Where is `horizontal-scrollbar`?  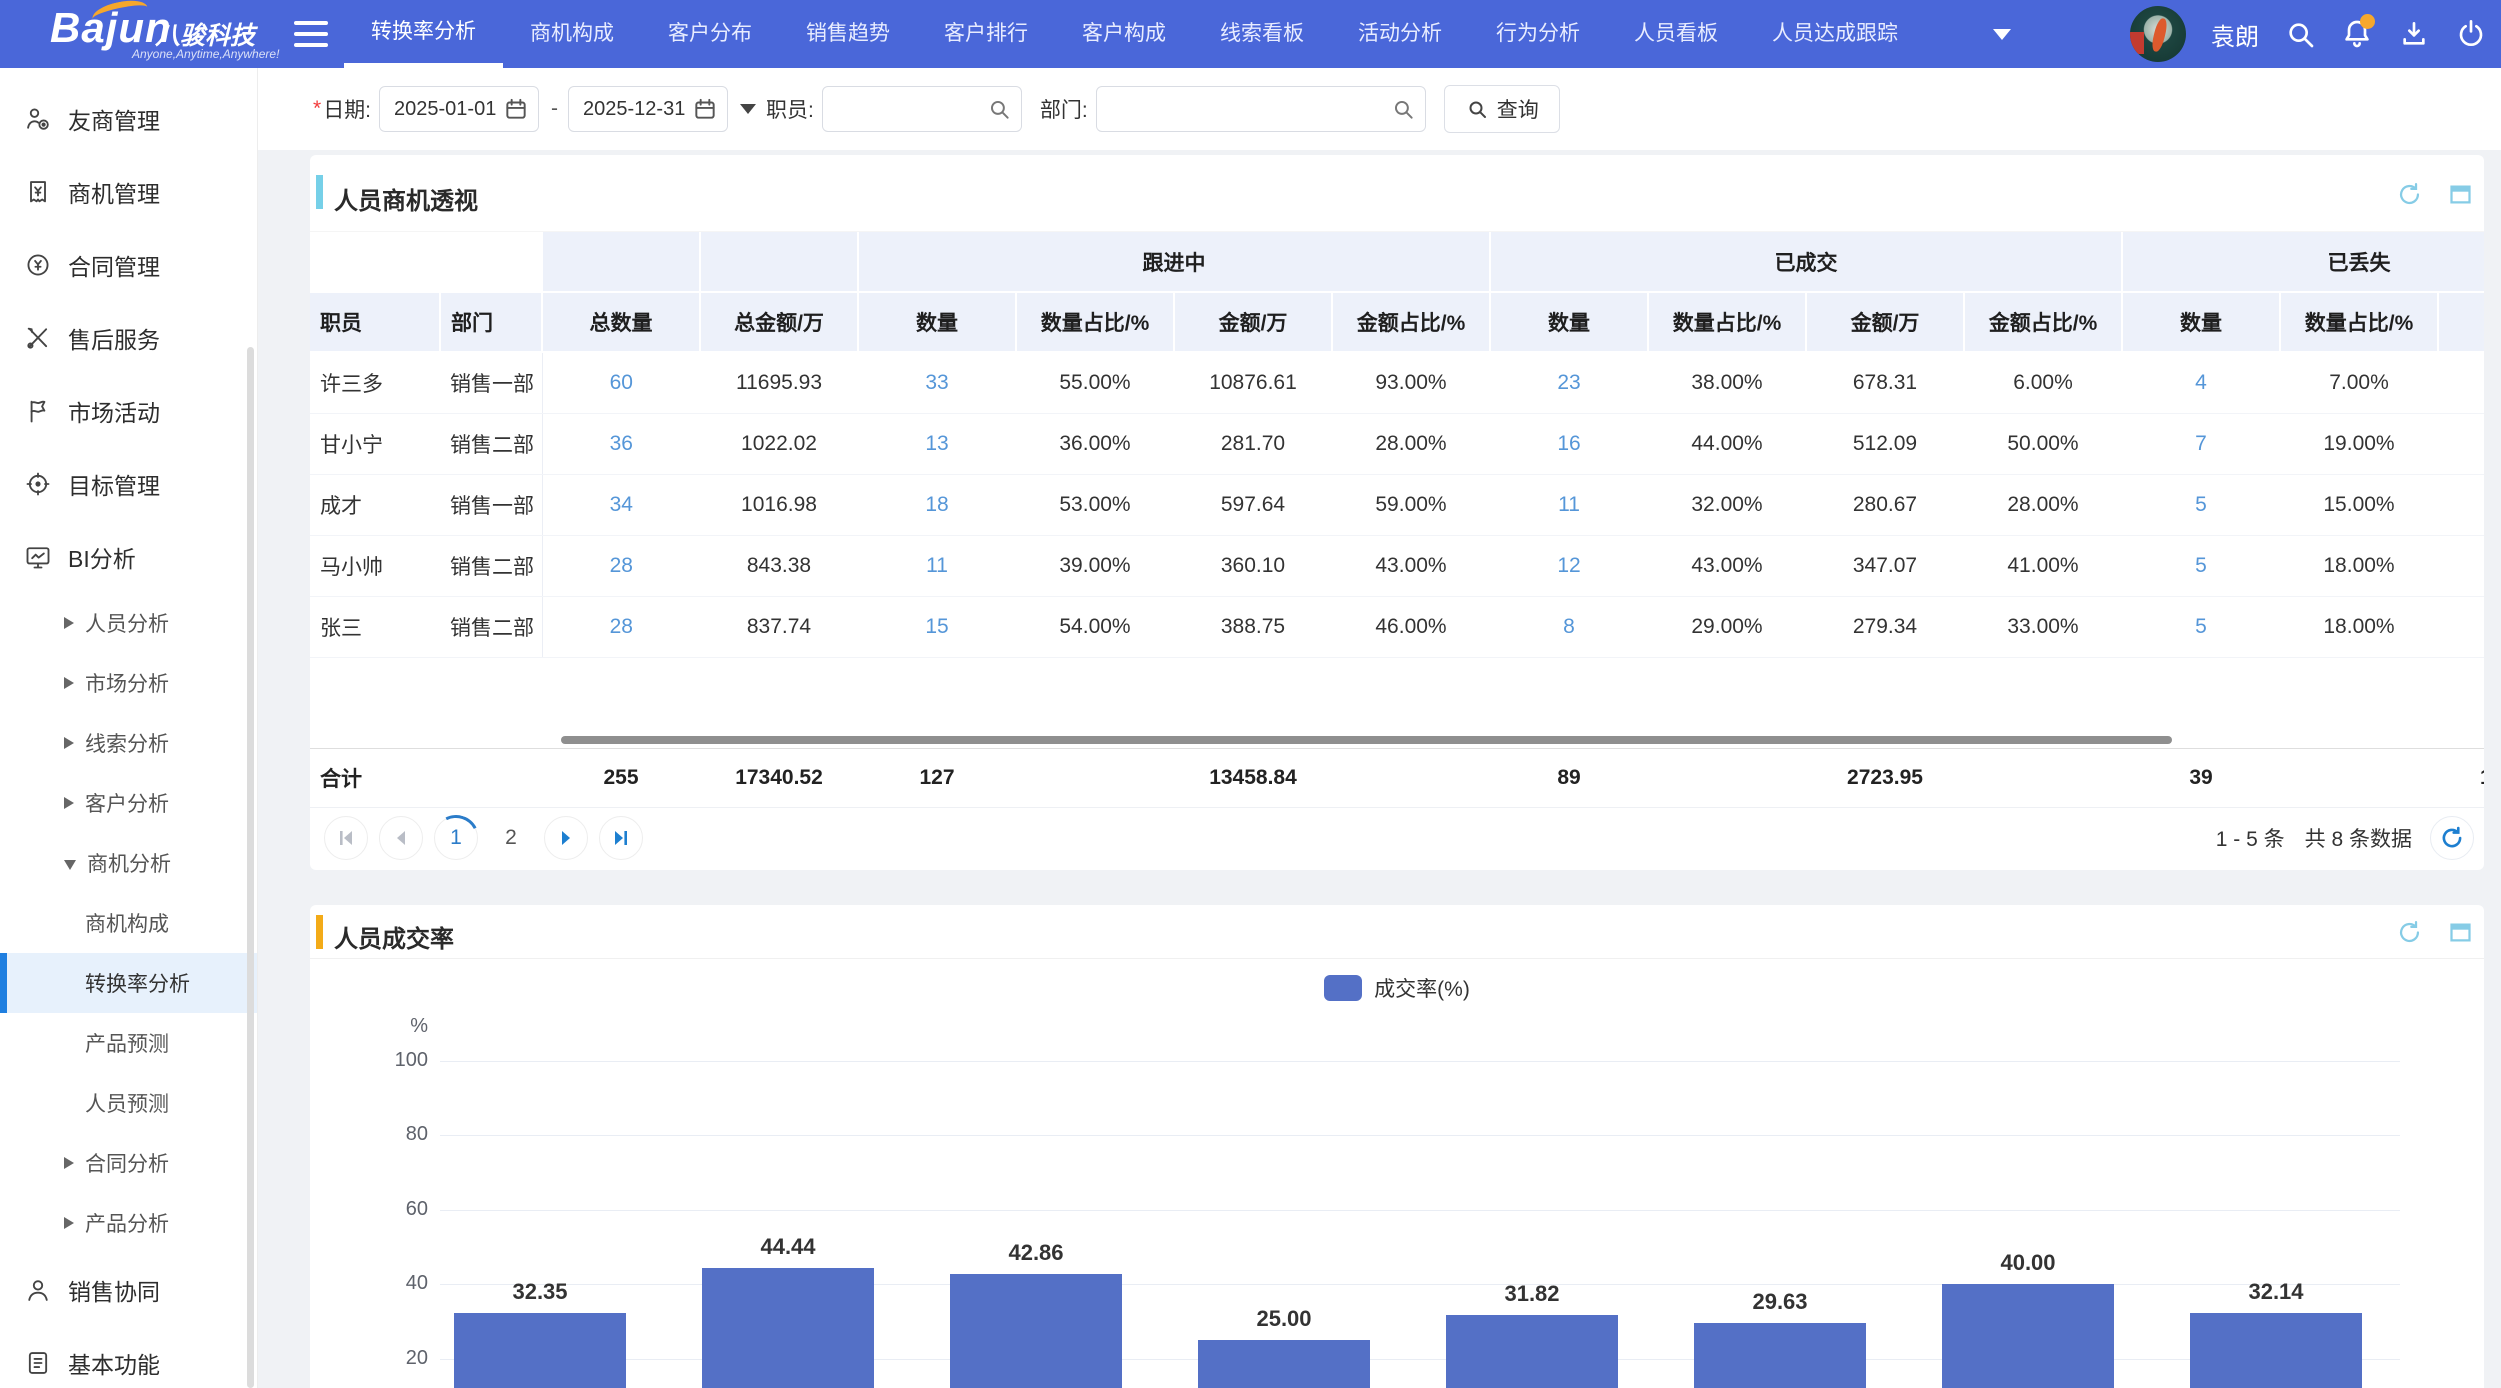
horizontal-scrollbar is located at coordinates (1366, 740).